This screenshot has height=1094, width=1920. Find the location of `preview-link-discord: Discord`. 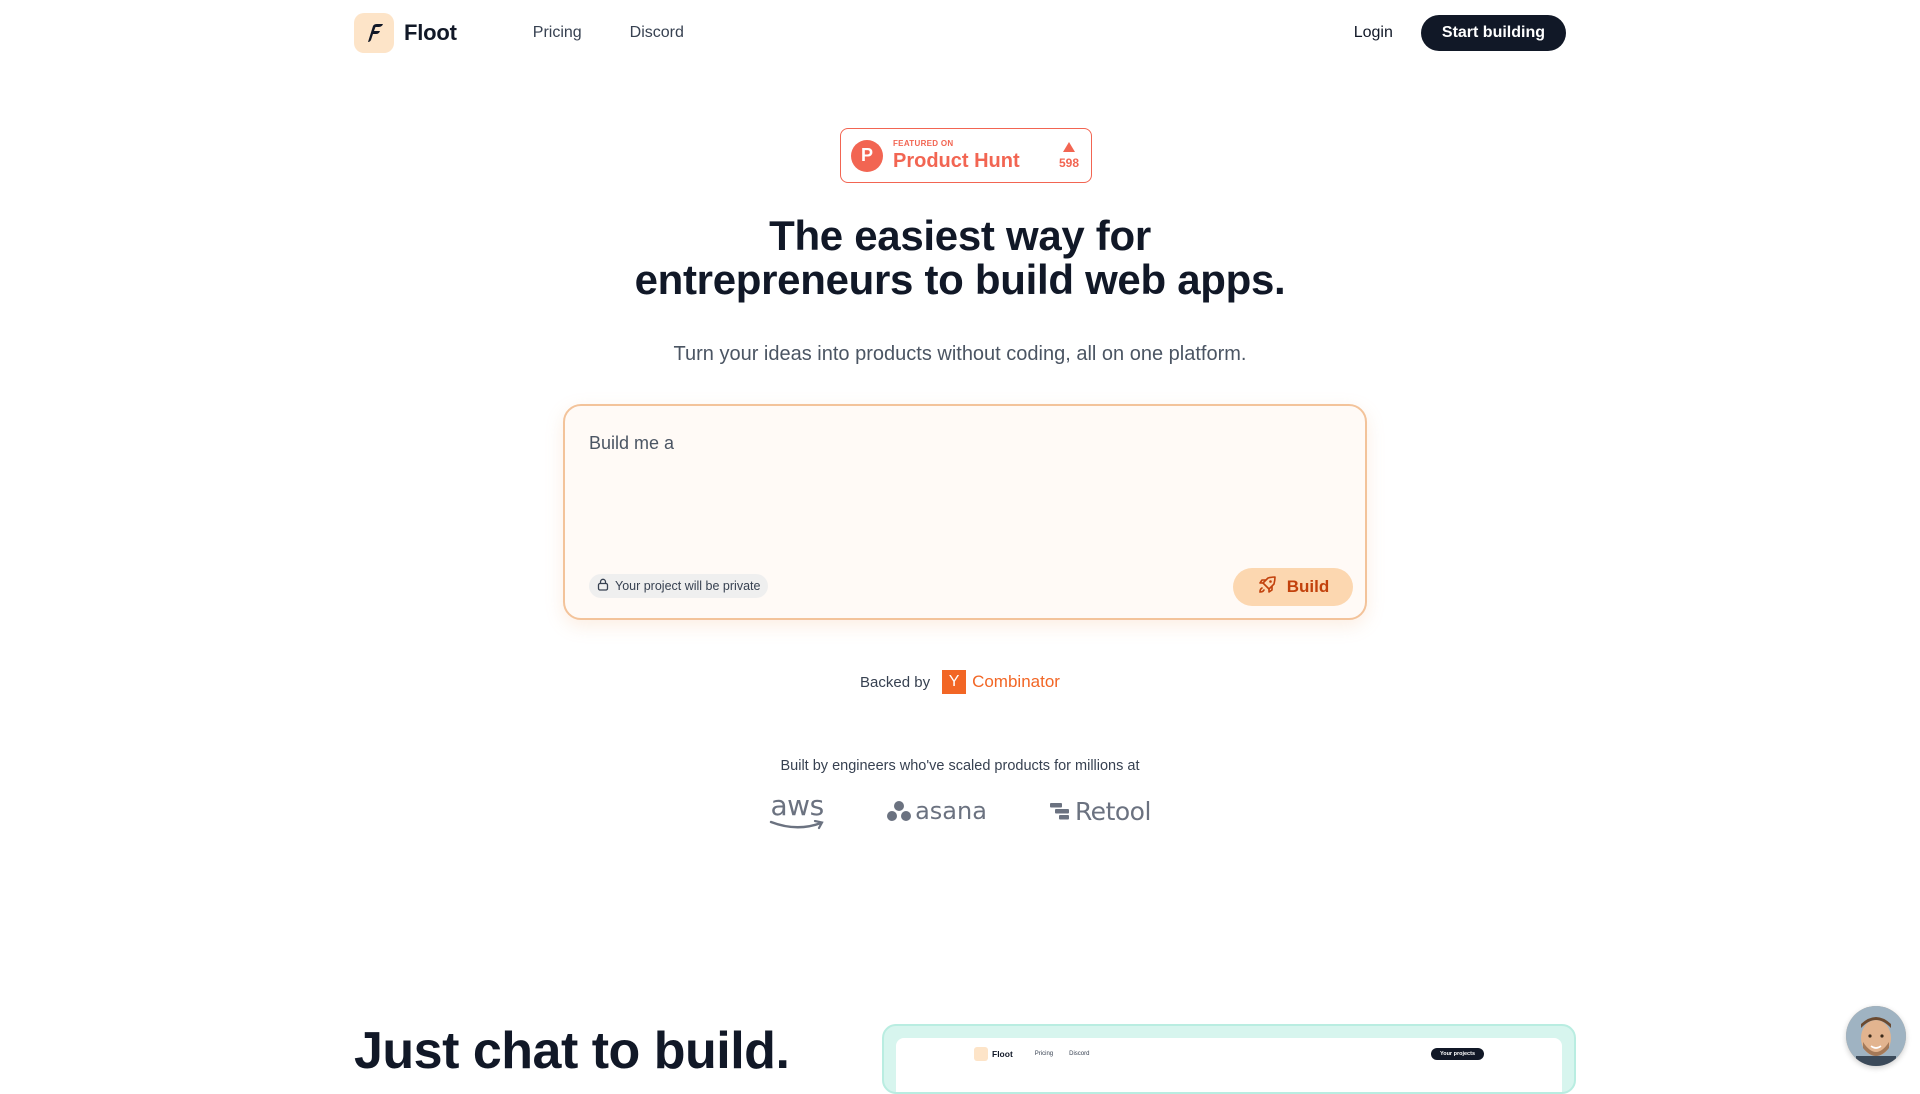

preview-link-discord: Discord is located at coordinates (1079, 1054).